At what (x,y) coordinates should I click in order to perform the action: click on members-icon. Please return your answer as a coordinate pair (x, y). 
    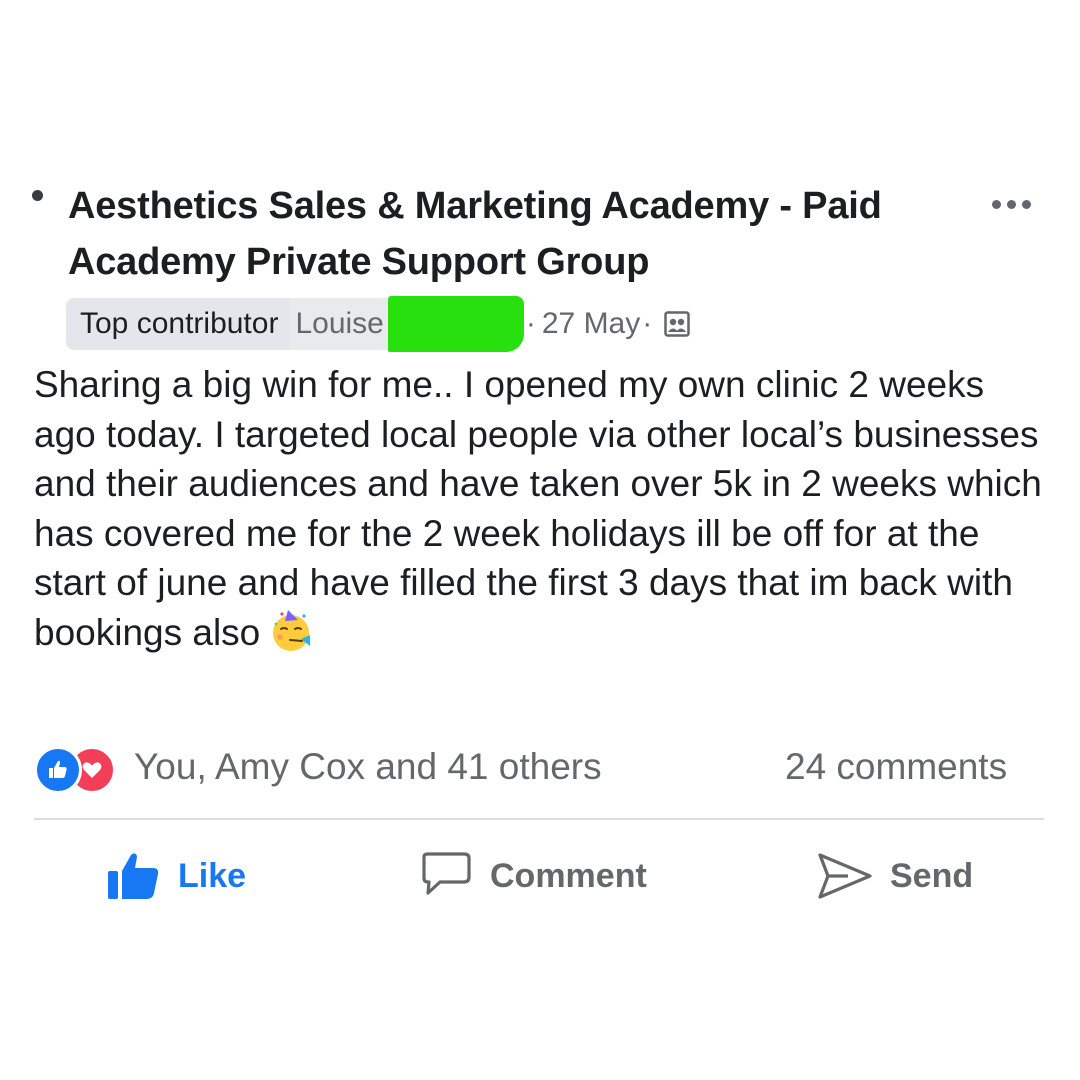
    Looking at the image, I should click on (677, 324).